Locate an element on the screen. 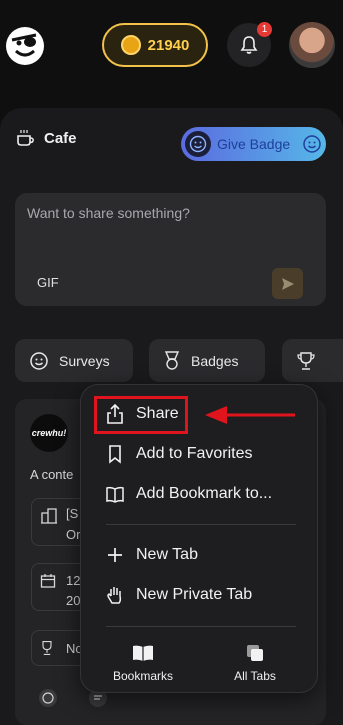  tabs-icon is located at coordinates (255, 653).